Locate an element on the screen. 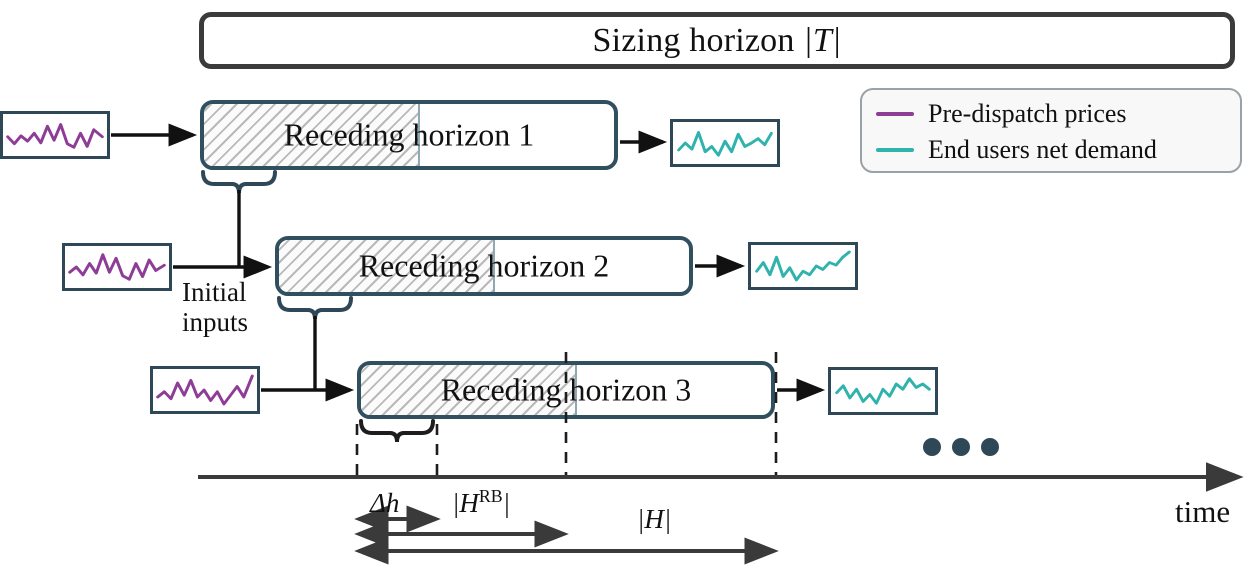 This screenshot has height=571, width=1253. span-label-h-rb-base: |H is located at coordinates (465, 503).